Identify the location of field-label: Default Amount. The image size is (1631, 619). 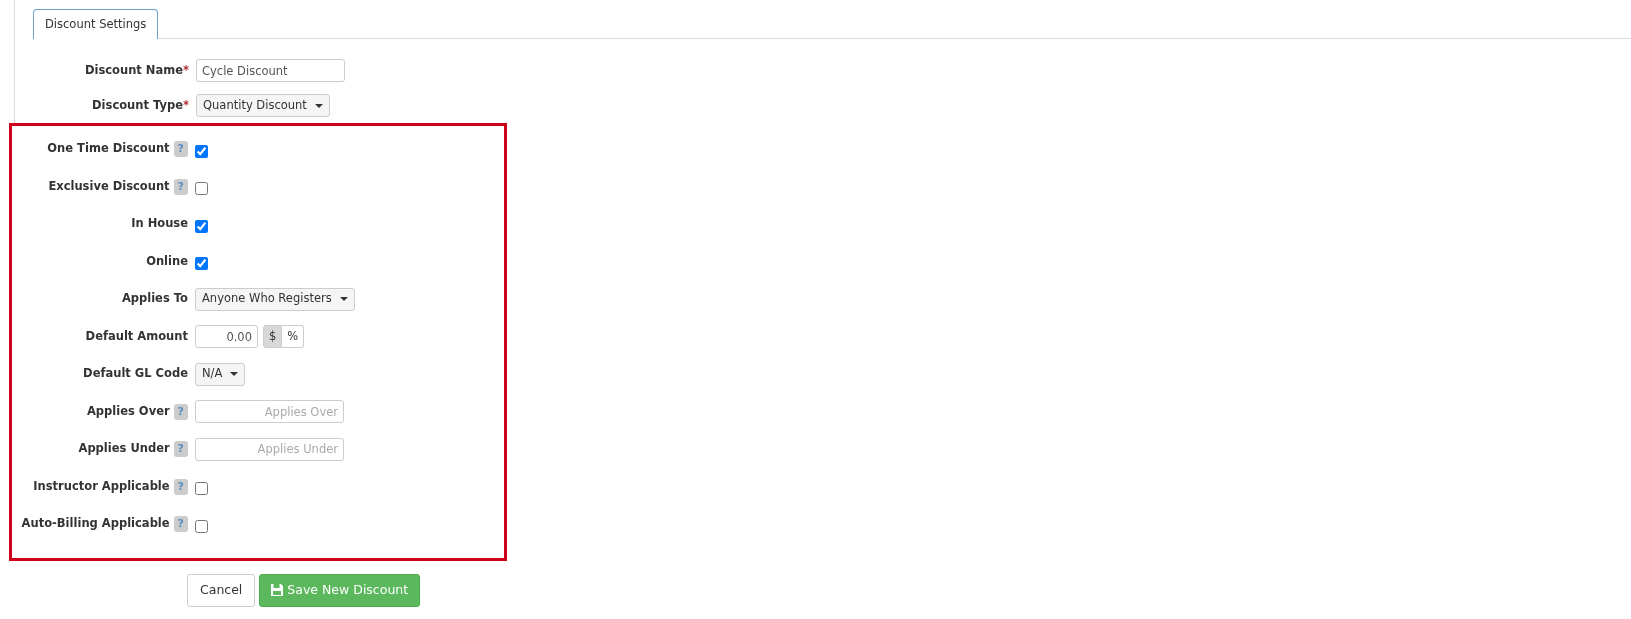
(136, 336).